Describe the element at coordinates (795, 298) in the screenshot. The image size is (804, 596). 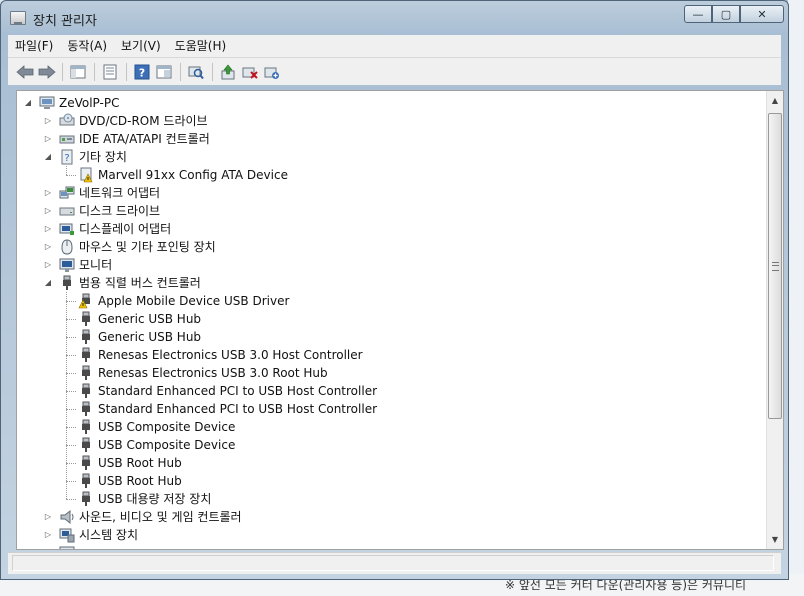
I see `background-window-edge` at that location.